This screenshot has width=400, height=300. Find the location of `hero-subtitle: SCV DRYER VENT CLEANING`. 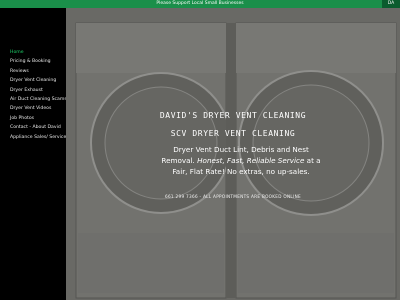

hero-subtitle: SCV DRYER VENT CLEANING is located at coordinates (233, 133).